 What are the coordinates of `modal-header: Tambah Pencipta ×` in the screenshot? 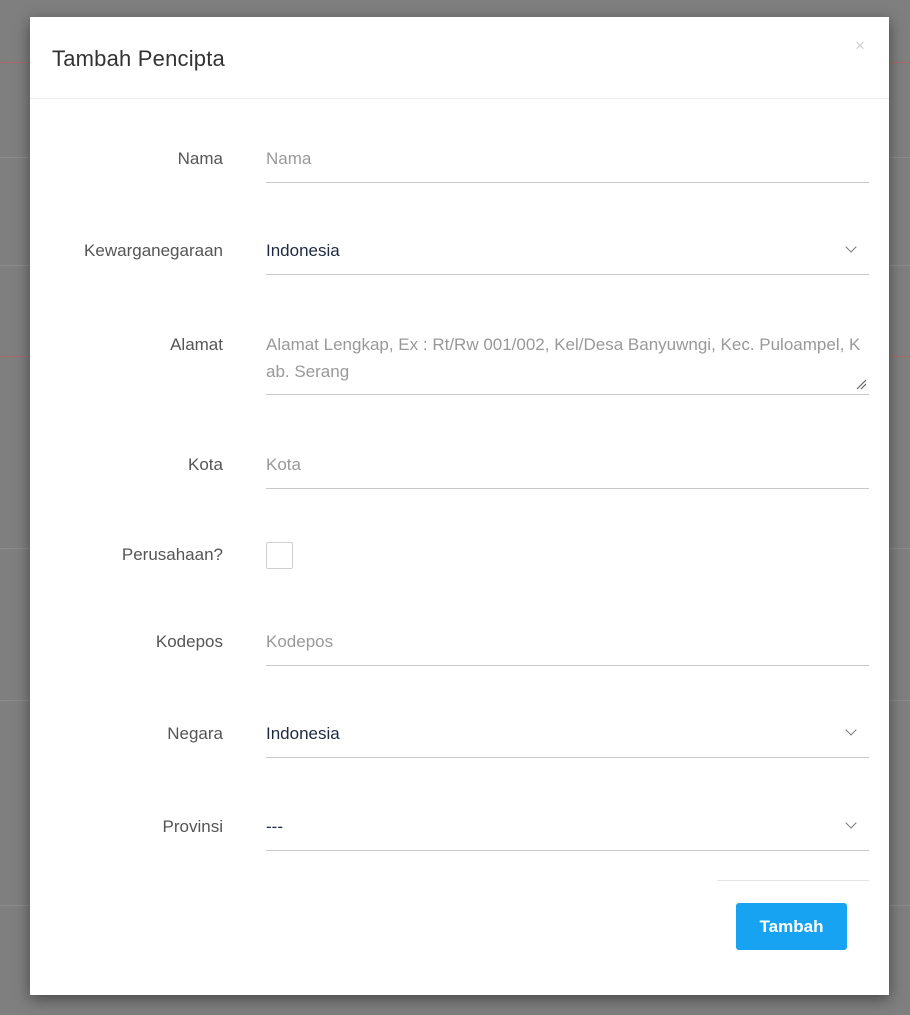 It's located at (459, 58).